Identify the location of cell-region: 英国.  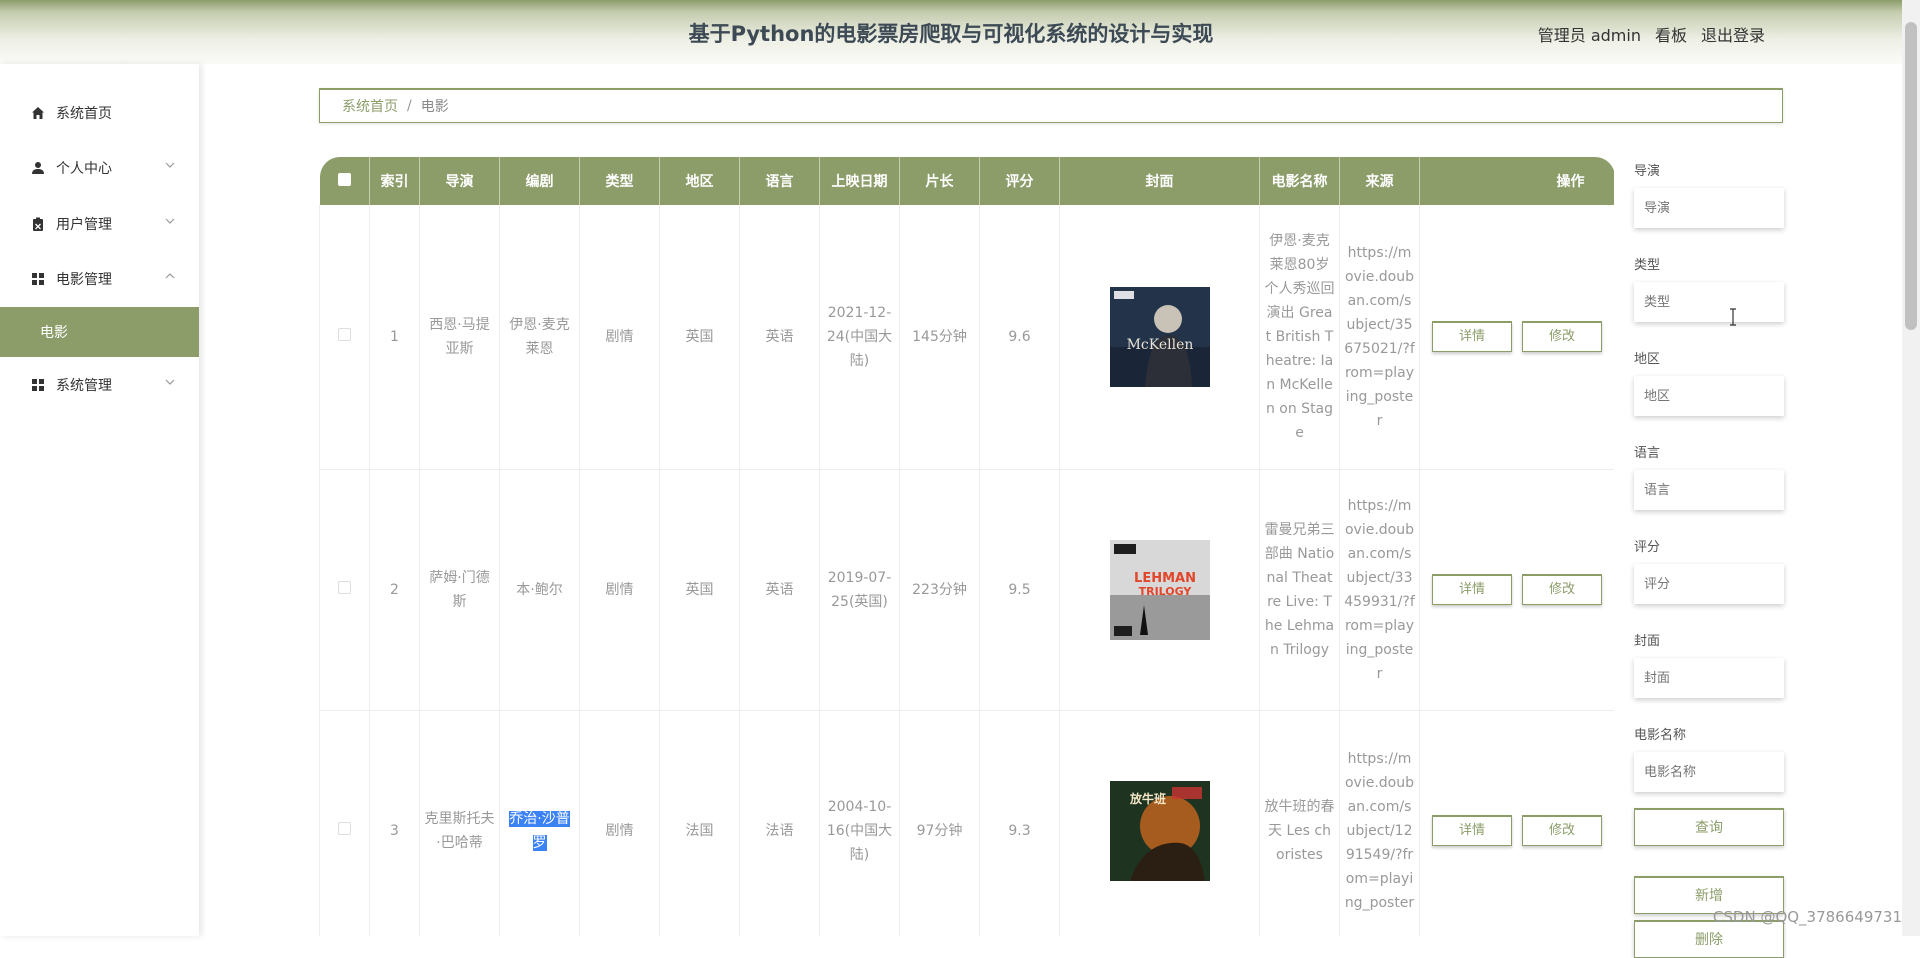
(699, 590).